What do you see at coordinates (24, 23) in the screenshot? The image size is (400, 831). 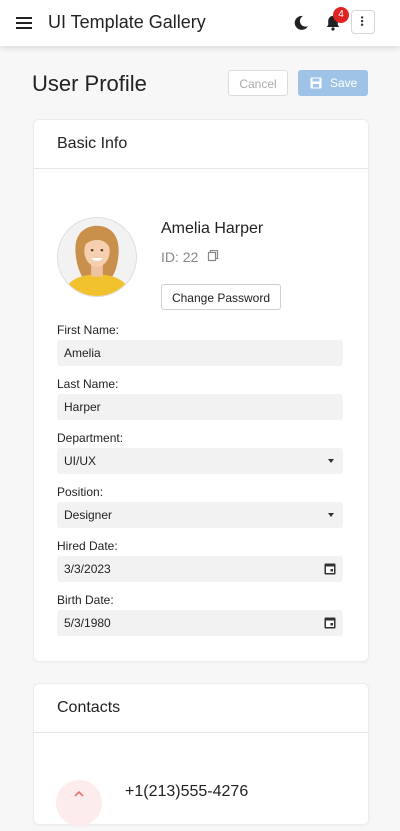 I see `menu-icon` at bounding box center [24, 23].